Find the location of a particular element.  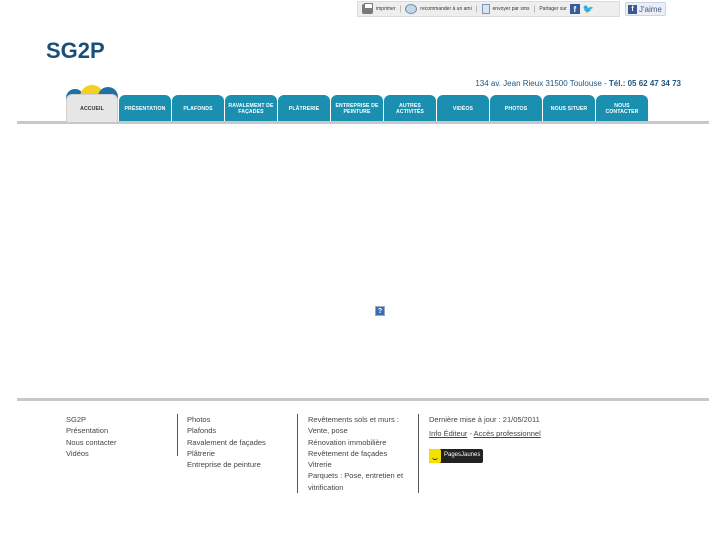

nav-divider is located at coordinates (363, 122).